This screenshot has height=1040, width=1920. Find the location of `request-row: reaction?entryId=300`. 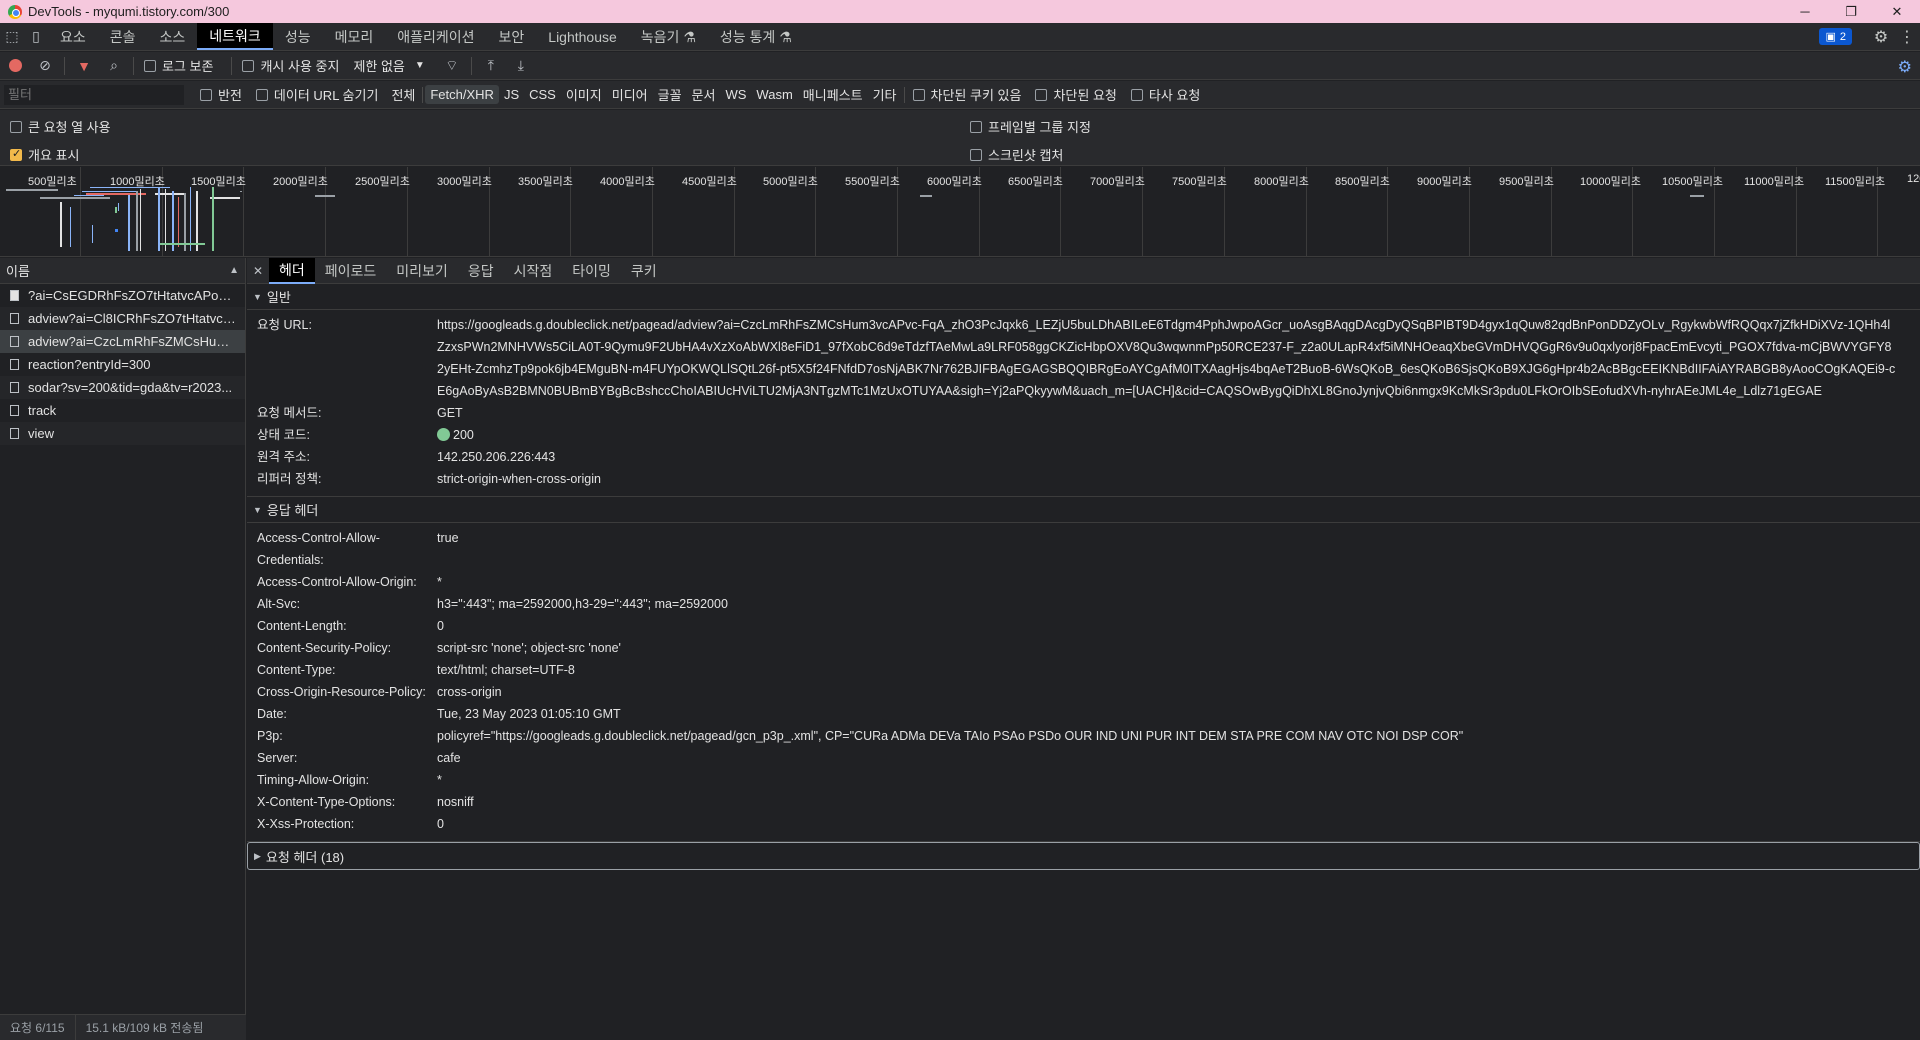

request-row: reaction?entryId=300 is located at coordinates (122, 364).